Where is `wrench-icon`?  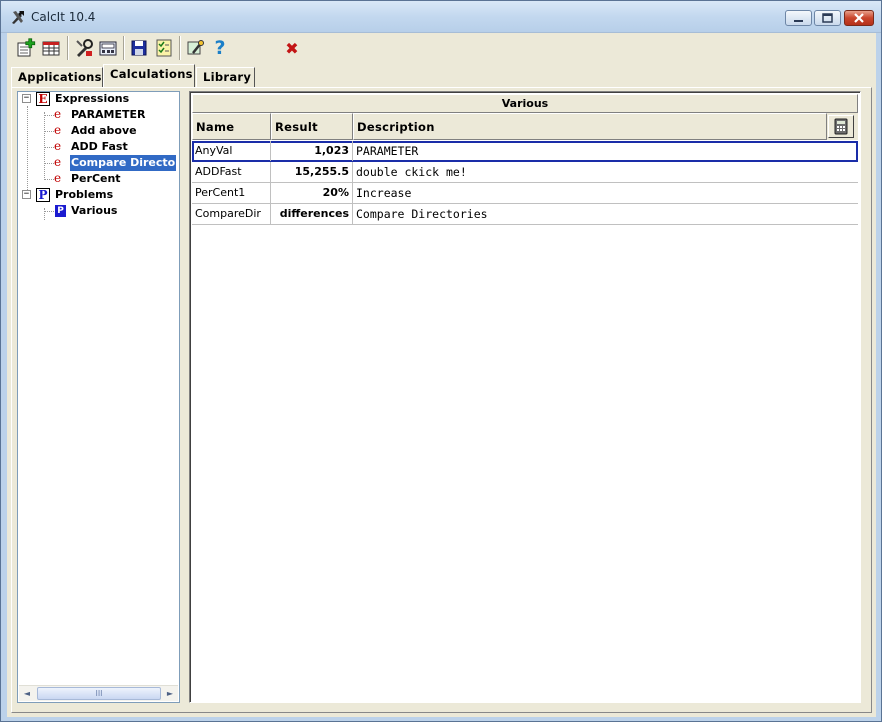 wrench-icon is located at coordinates (195, 47).